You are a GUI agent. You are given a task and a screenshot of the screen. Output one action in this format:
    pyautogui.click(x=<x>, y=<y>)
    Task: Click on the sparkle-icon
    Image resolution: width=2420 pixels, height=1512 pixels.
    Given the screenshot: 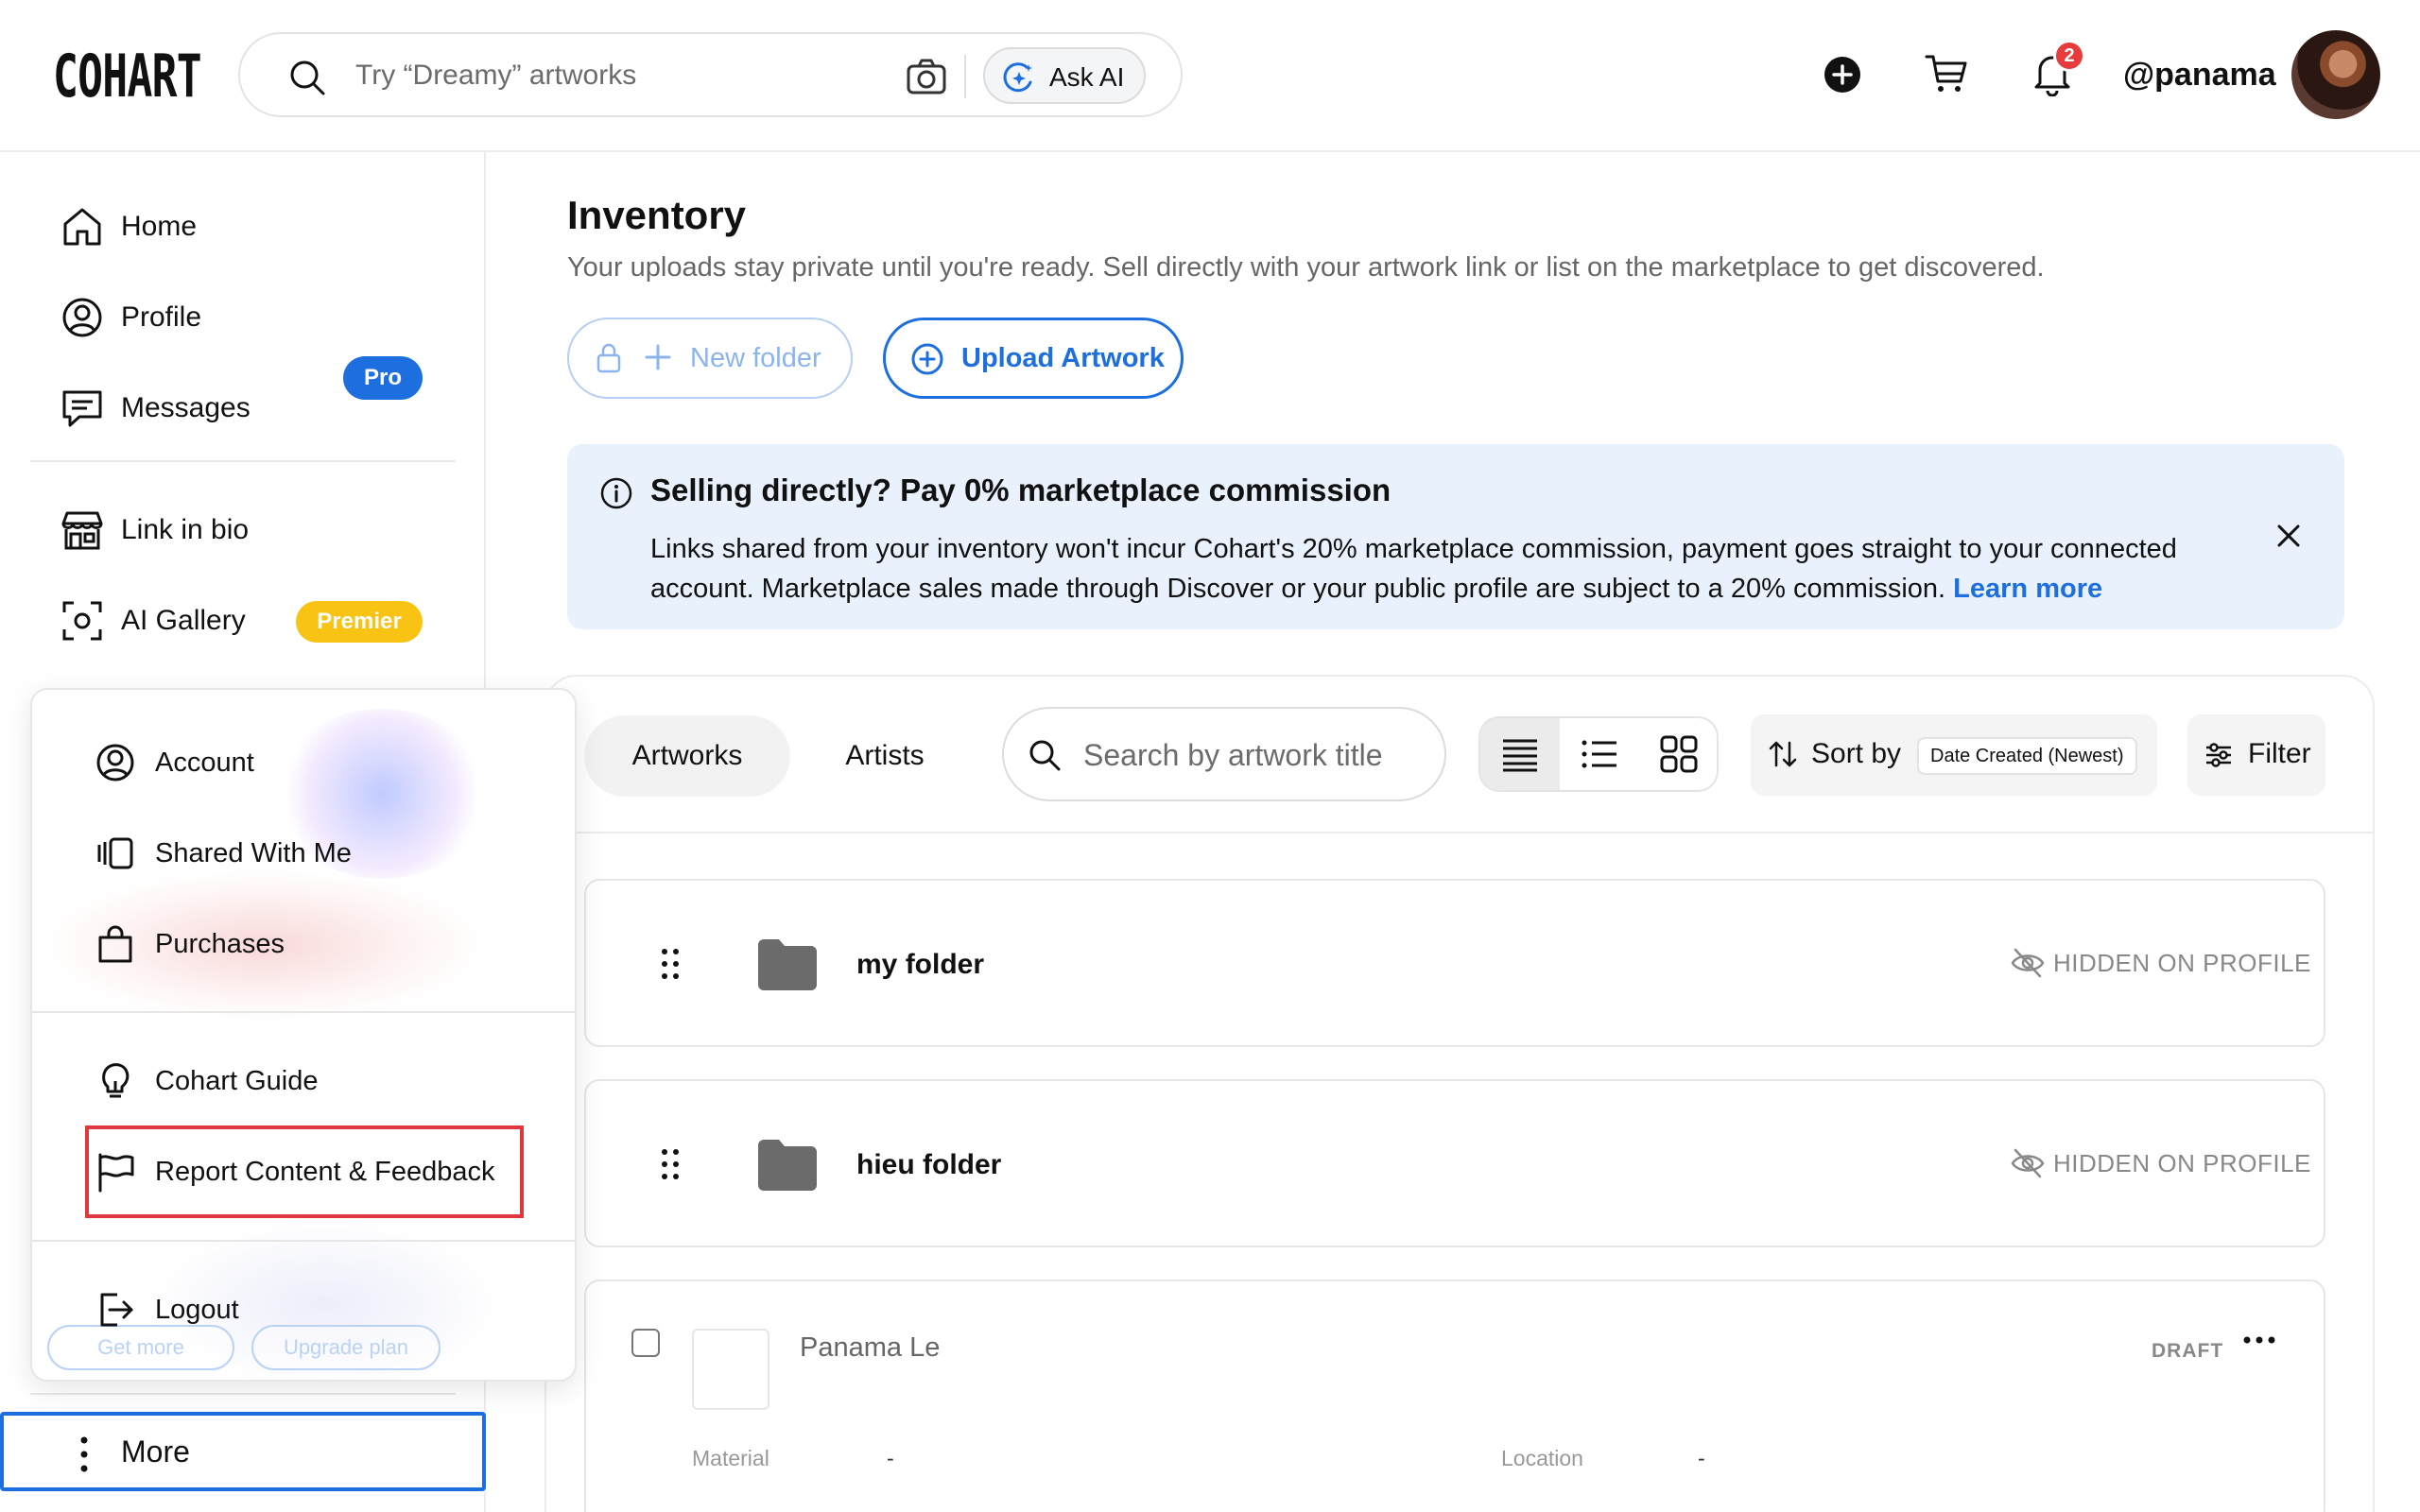 What is the action you would take?
    pyautogui.click(x=1019, y=78)
    